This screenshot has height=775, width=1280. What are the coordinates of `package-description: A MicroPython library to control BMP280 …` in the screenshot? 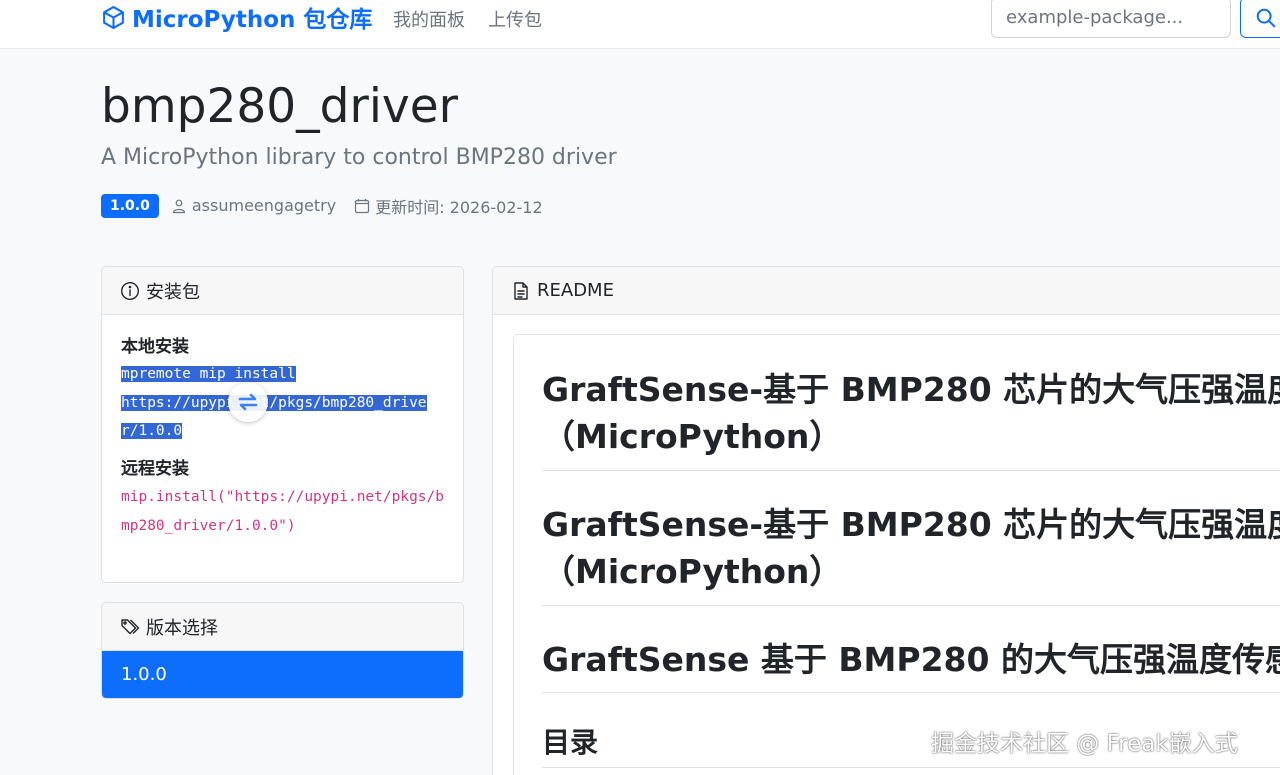 It's located at (359, 157).